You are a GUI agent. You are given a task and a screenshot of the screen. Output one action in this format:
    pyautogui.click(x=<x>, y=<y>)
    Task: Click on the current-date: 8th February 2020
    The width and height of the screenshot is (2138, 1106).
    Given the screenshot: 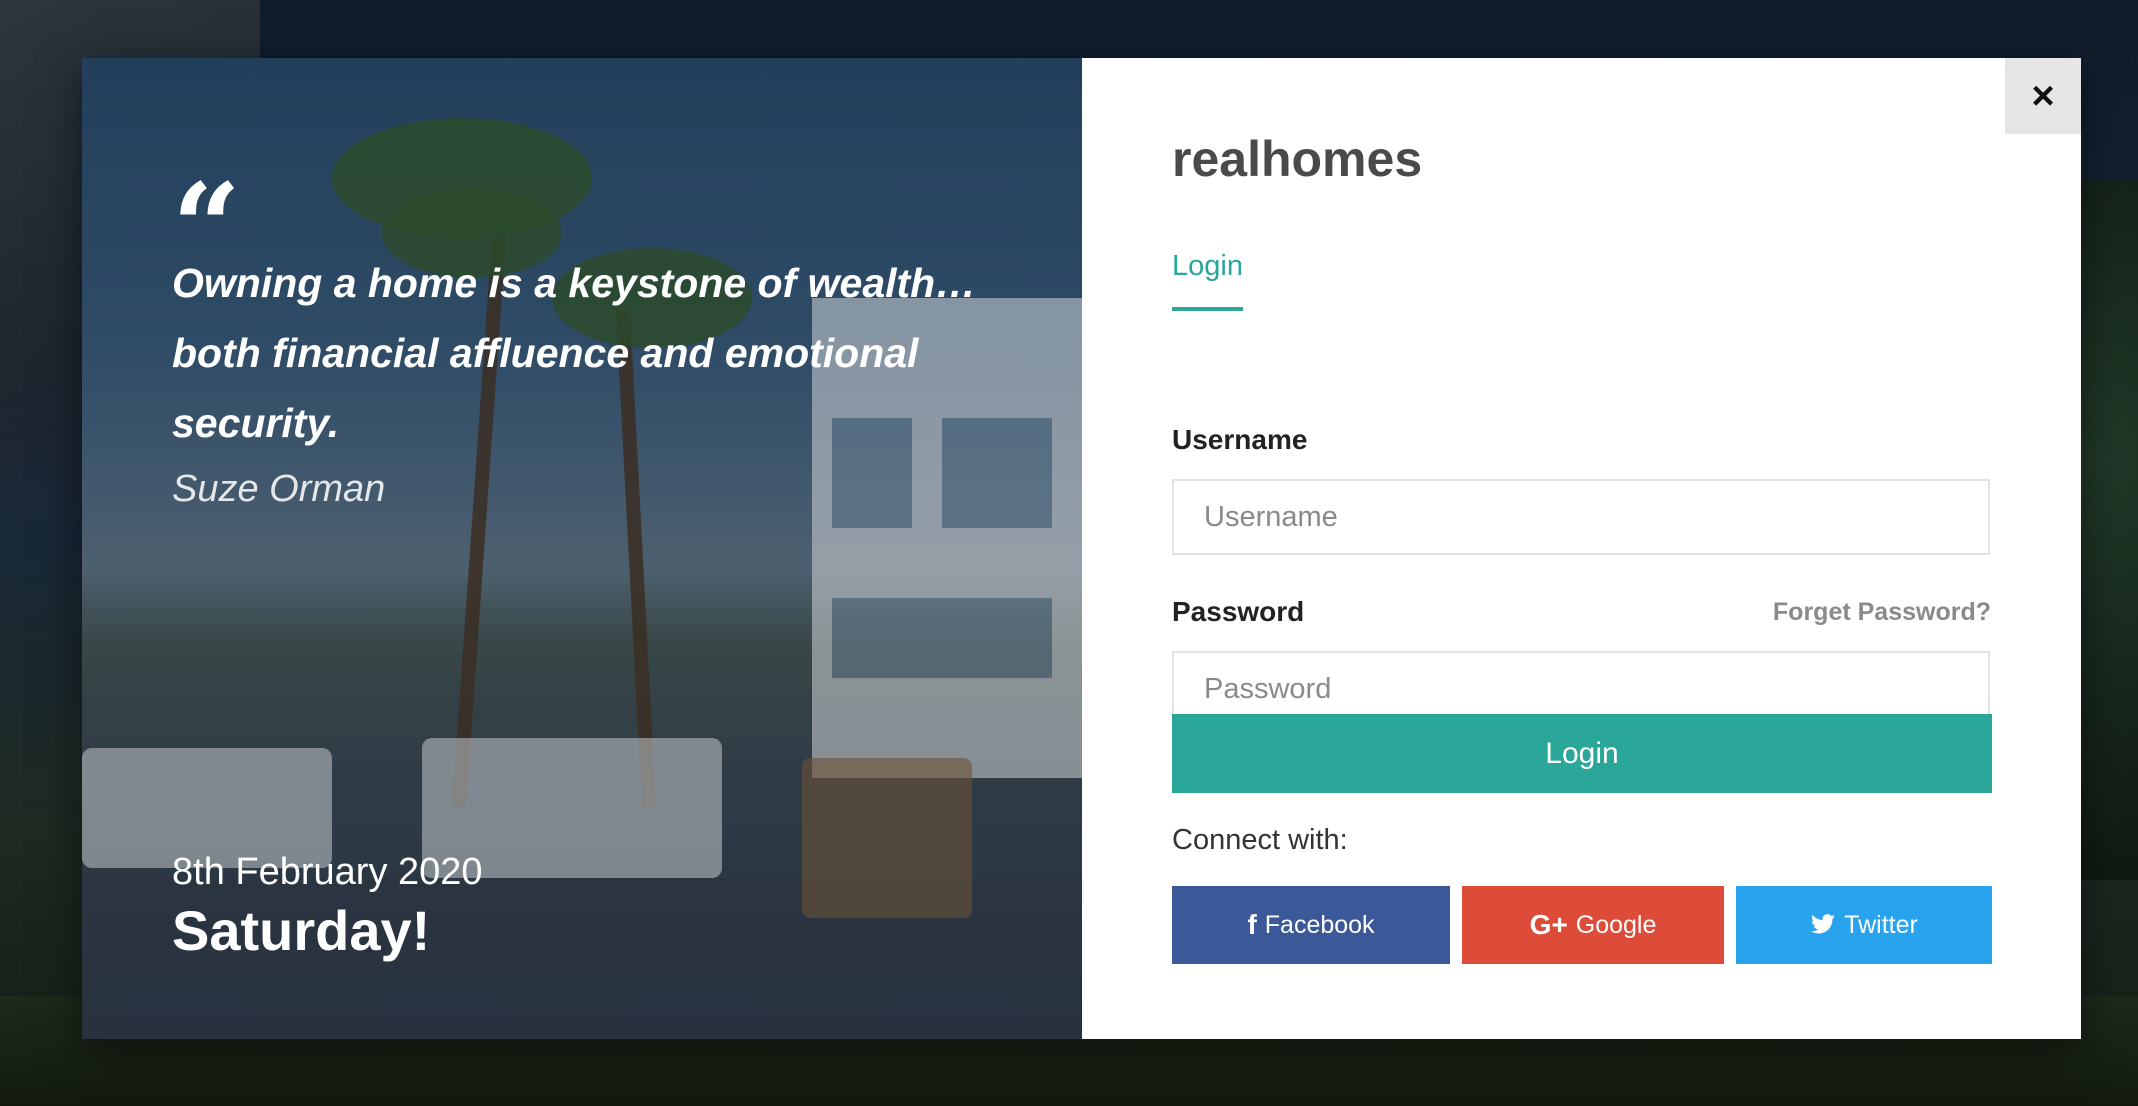 What is the action you would take?
    pyautogui.click(x=327, y=872)
    